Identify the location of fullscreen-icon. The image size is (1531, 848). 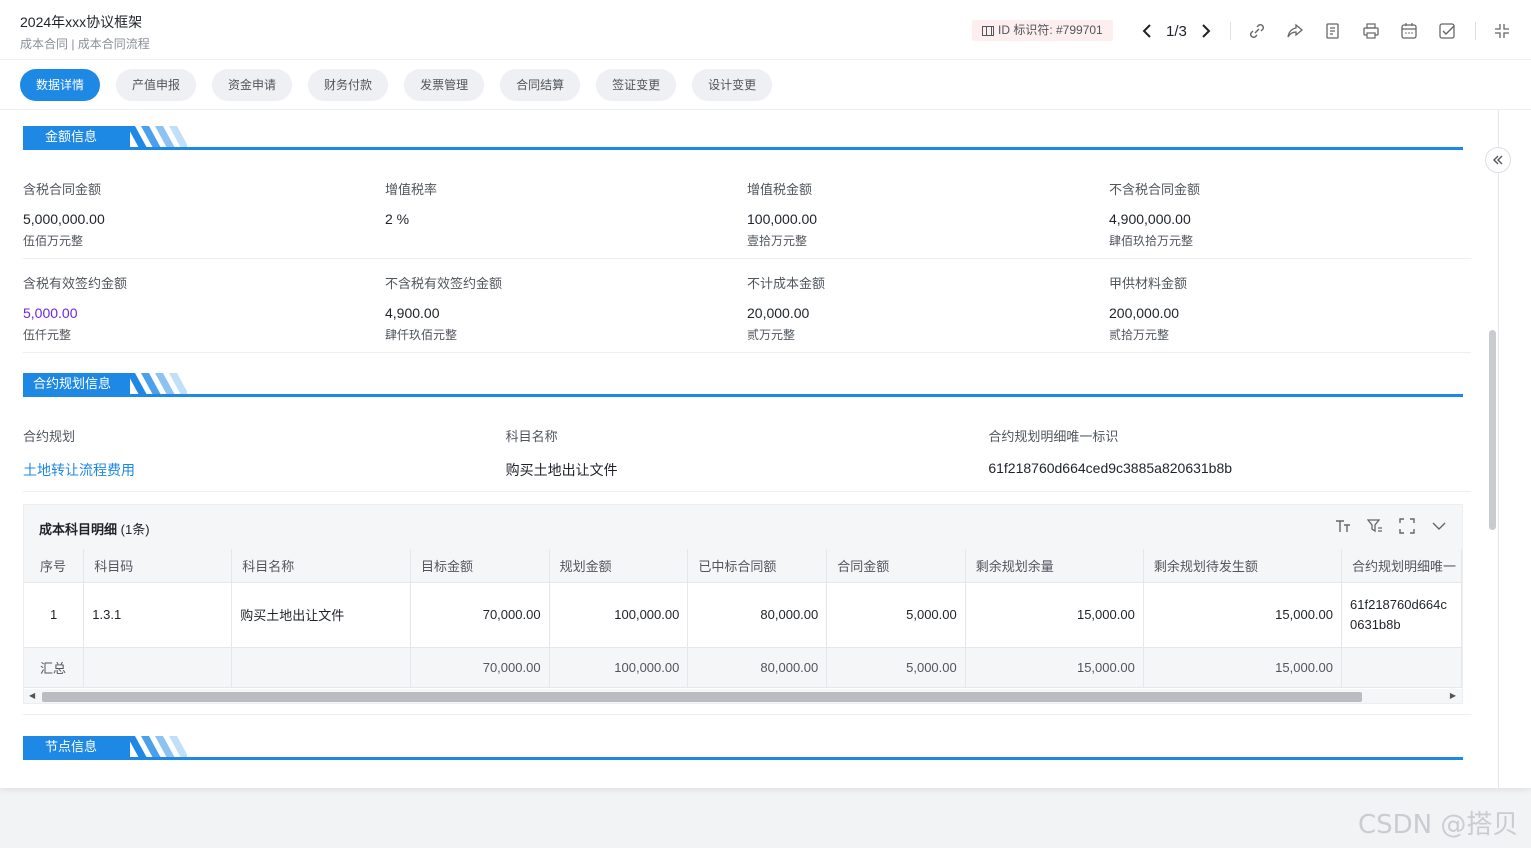
(1407, 526).